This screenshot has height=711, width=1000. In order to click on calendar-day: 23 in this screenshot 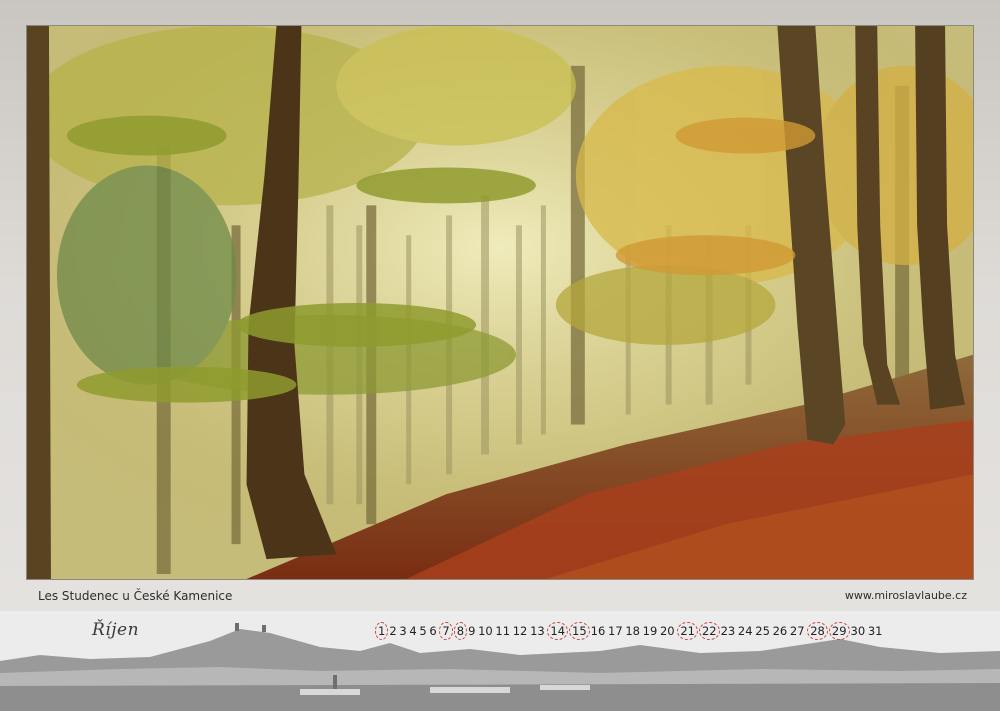, I will do `click(728, 631)`.